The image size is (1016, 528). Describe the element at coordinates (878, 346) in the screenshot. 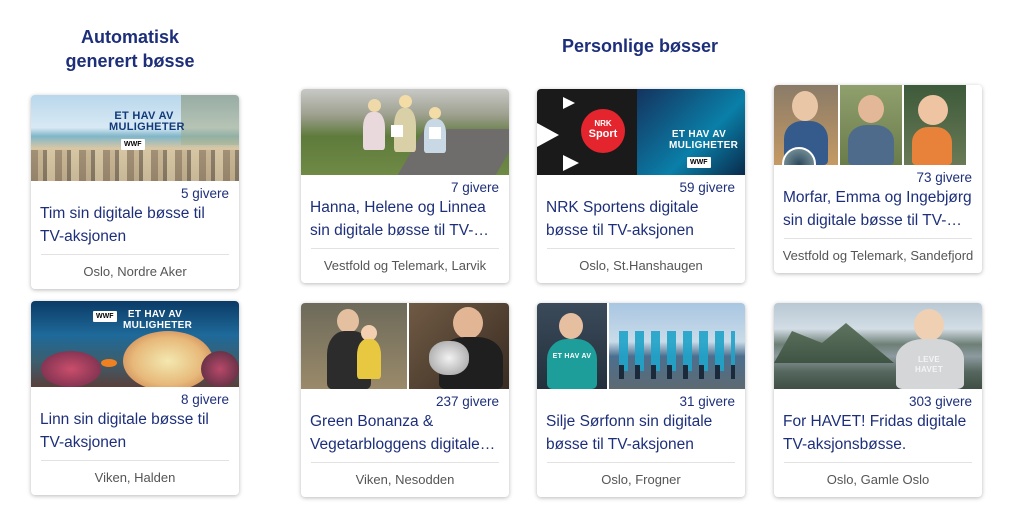

I see `card-image: LEVE HAVET` at that location.